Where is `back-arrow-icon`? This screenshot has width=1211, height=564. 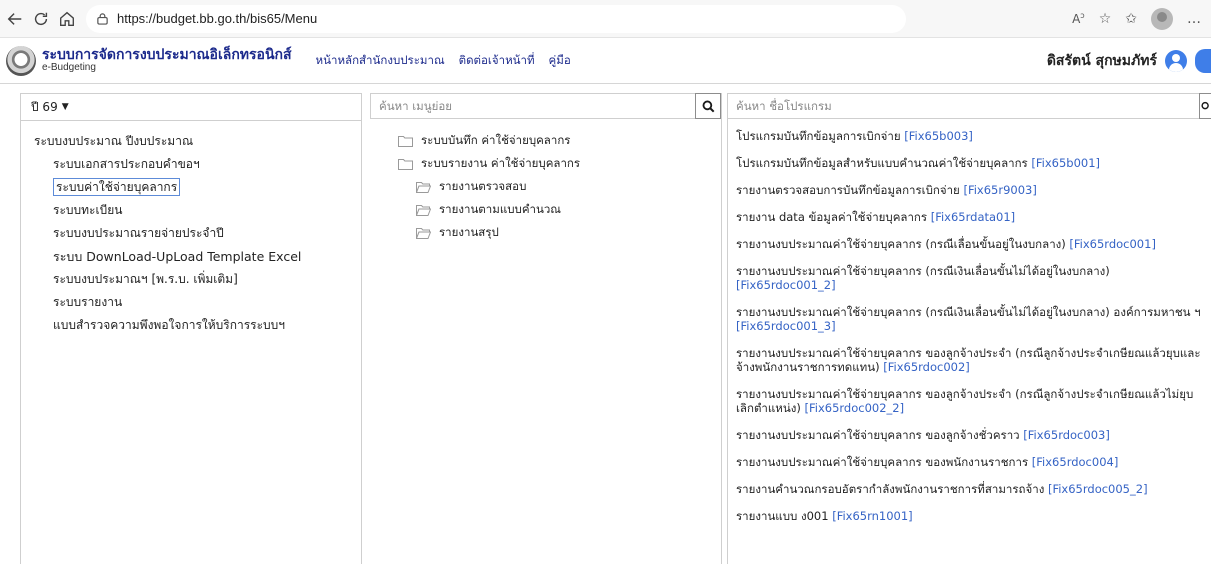 back-arrow-icon is located at coordinates (15, 19).